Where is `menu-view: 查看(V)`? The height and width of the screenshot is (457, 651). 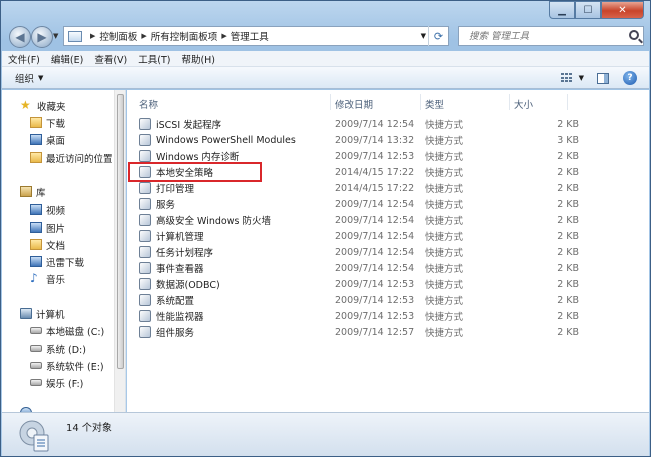 menu-view: 查看(V) is located at coordinates (110, 59).